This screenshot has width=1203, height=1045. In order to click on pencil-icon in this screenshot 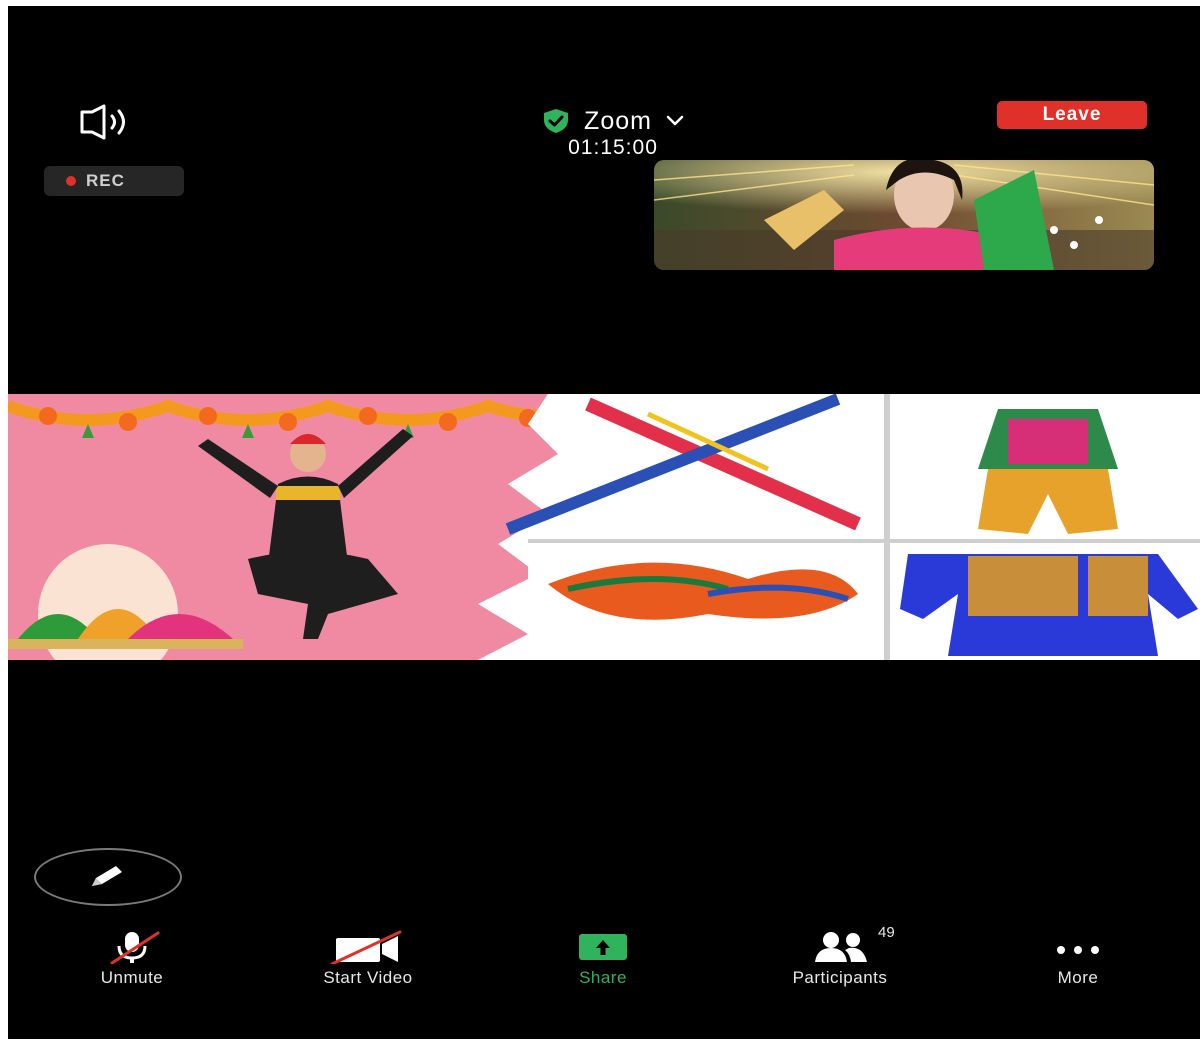, I will do `click(107, 876)`.